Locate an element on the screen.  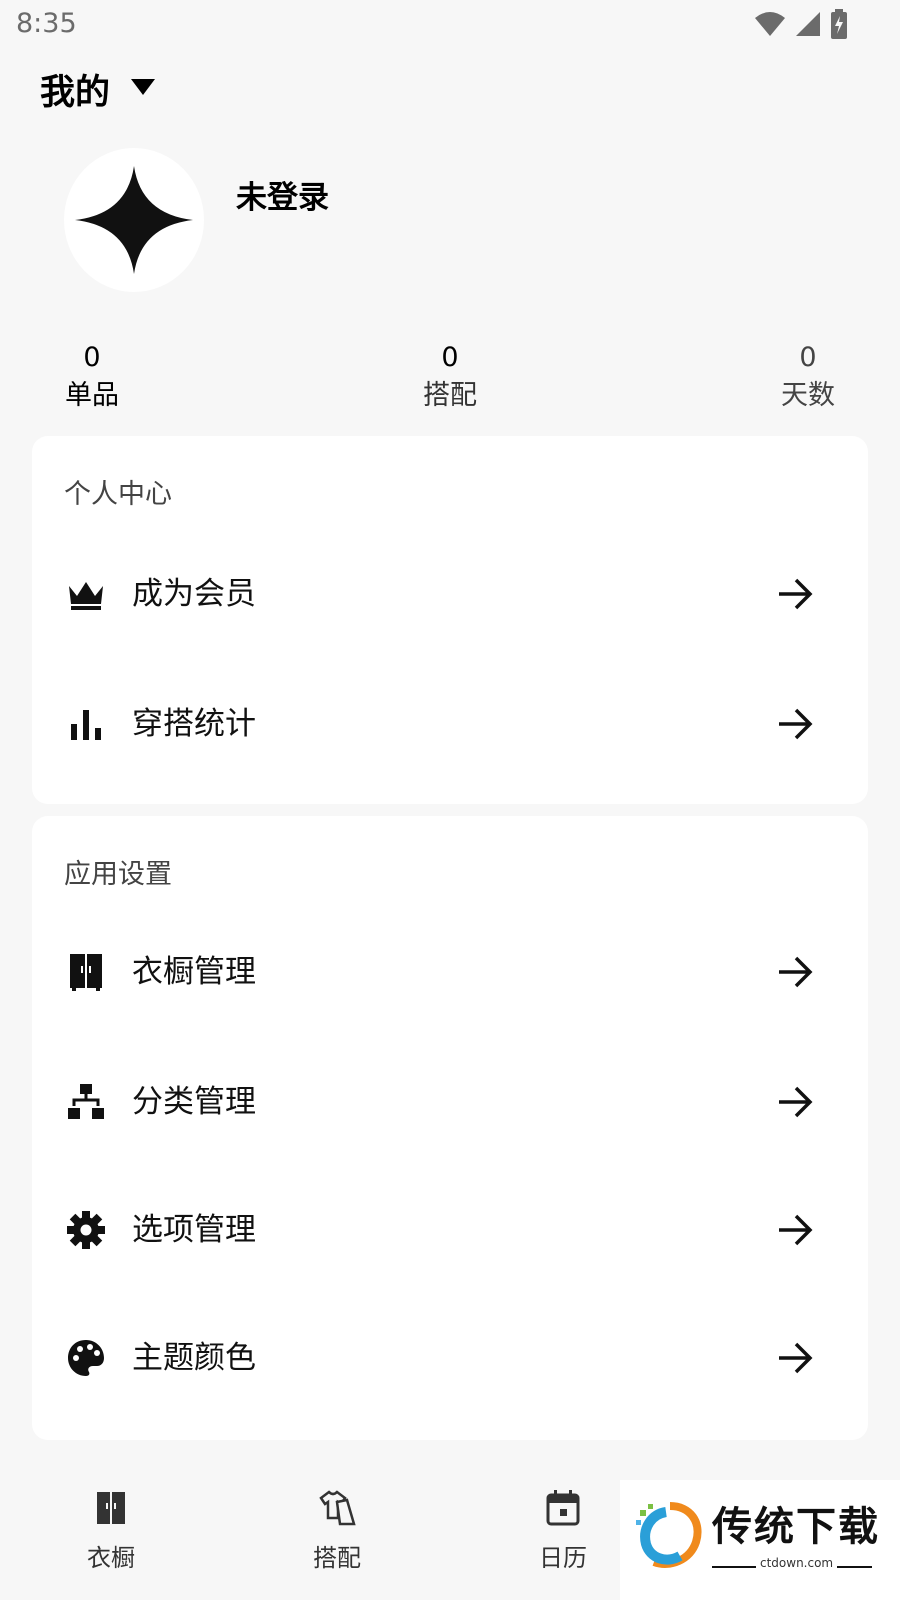
nav-label: 搭配 is located at coordinates (337, 1558).